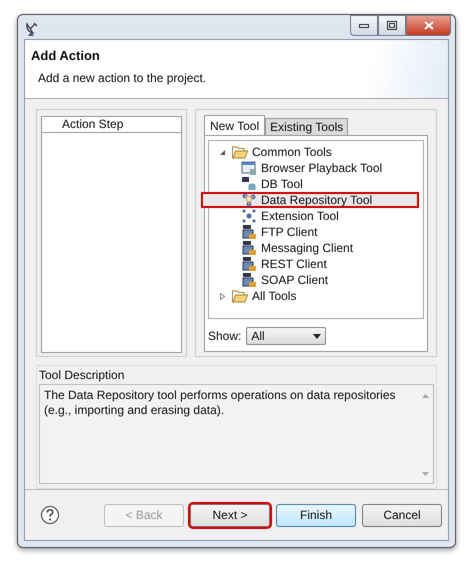 The width and height of the screenshot is (474, 566). Describe the element at coordinates (310, 280) in the screenshot. I see `tree-item: SOAP Client` at that location.